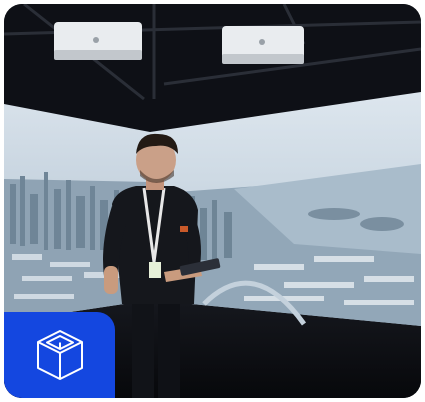 The height and width of the screenshot is (402, 425). I want to click on cube-icon, so click(59, 355).